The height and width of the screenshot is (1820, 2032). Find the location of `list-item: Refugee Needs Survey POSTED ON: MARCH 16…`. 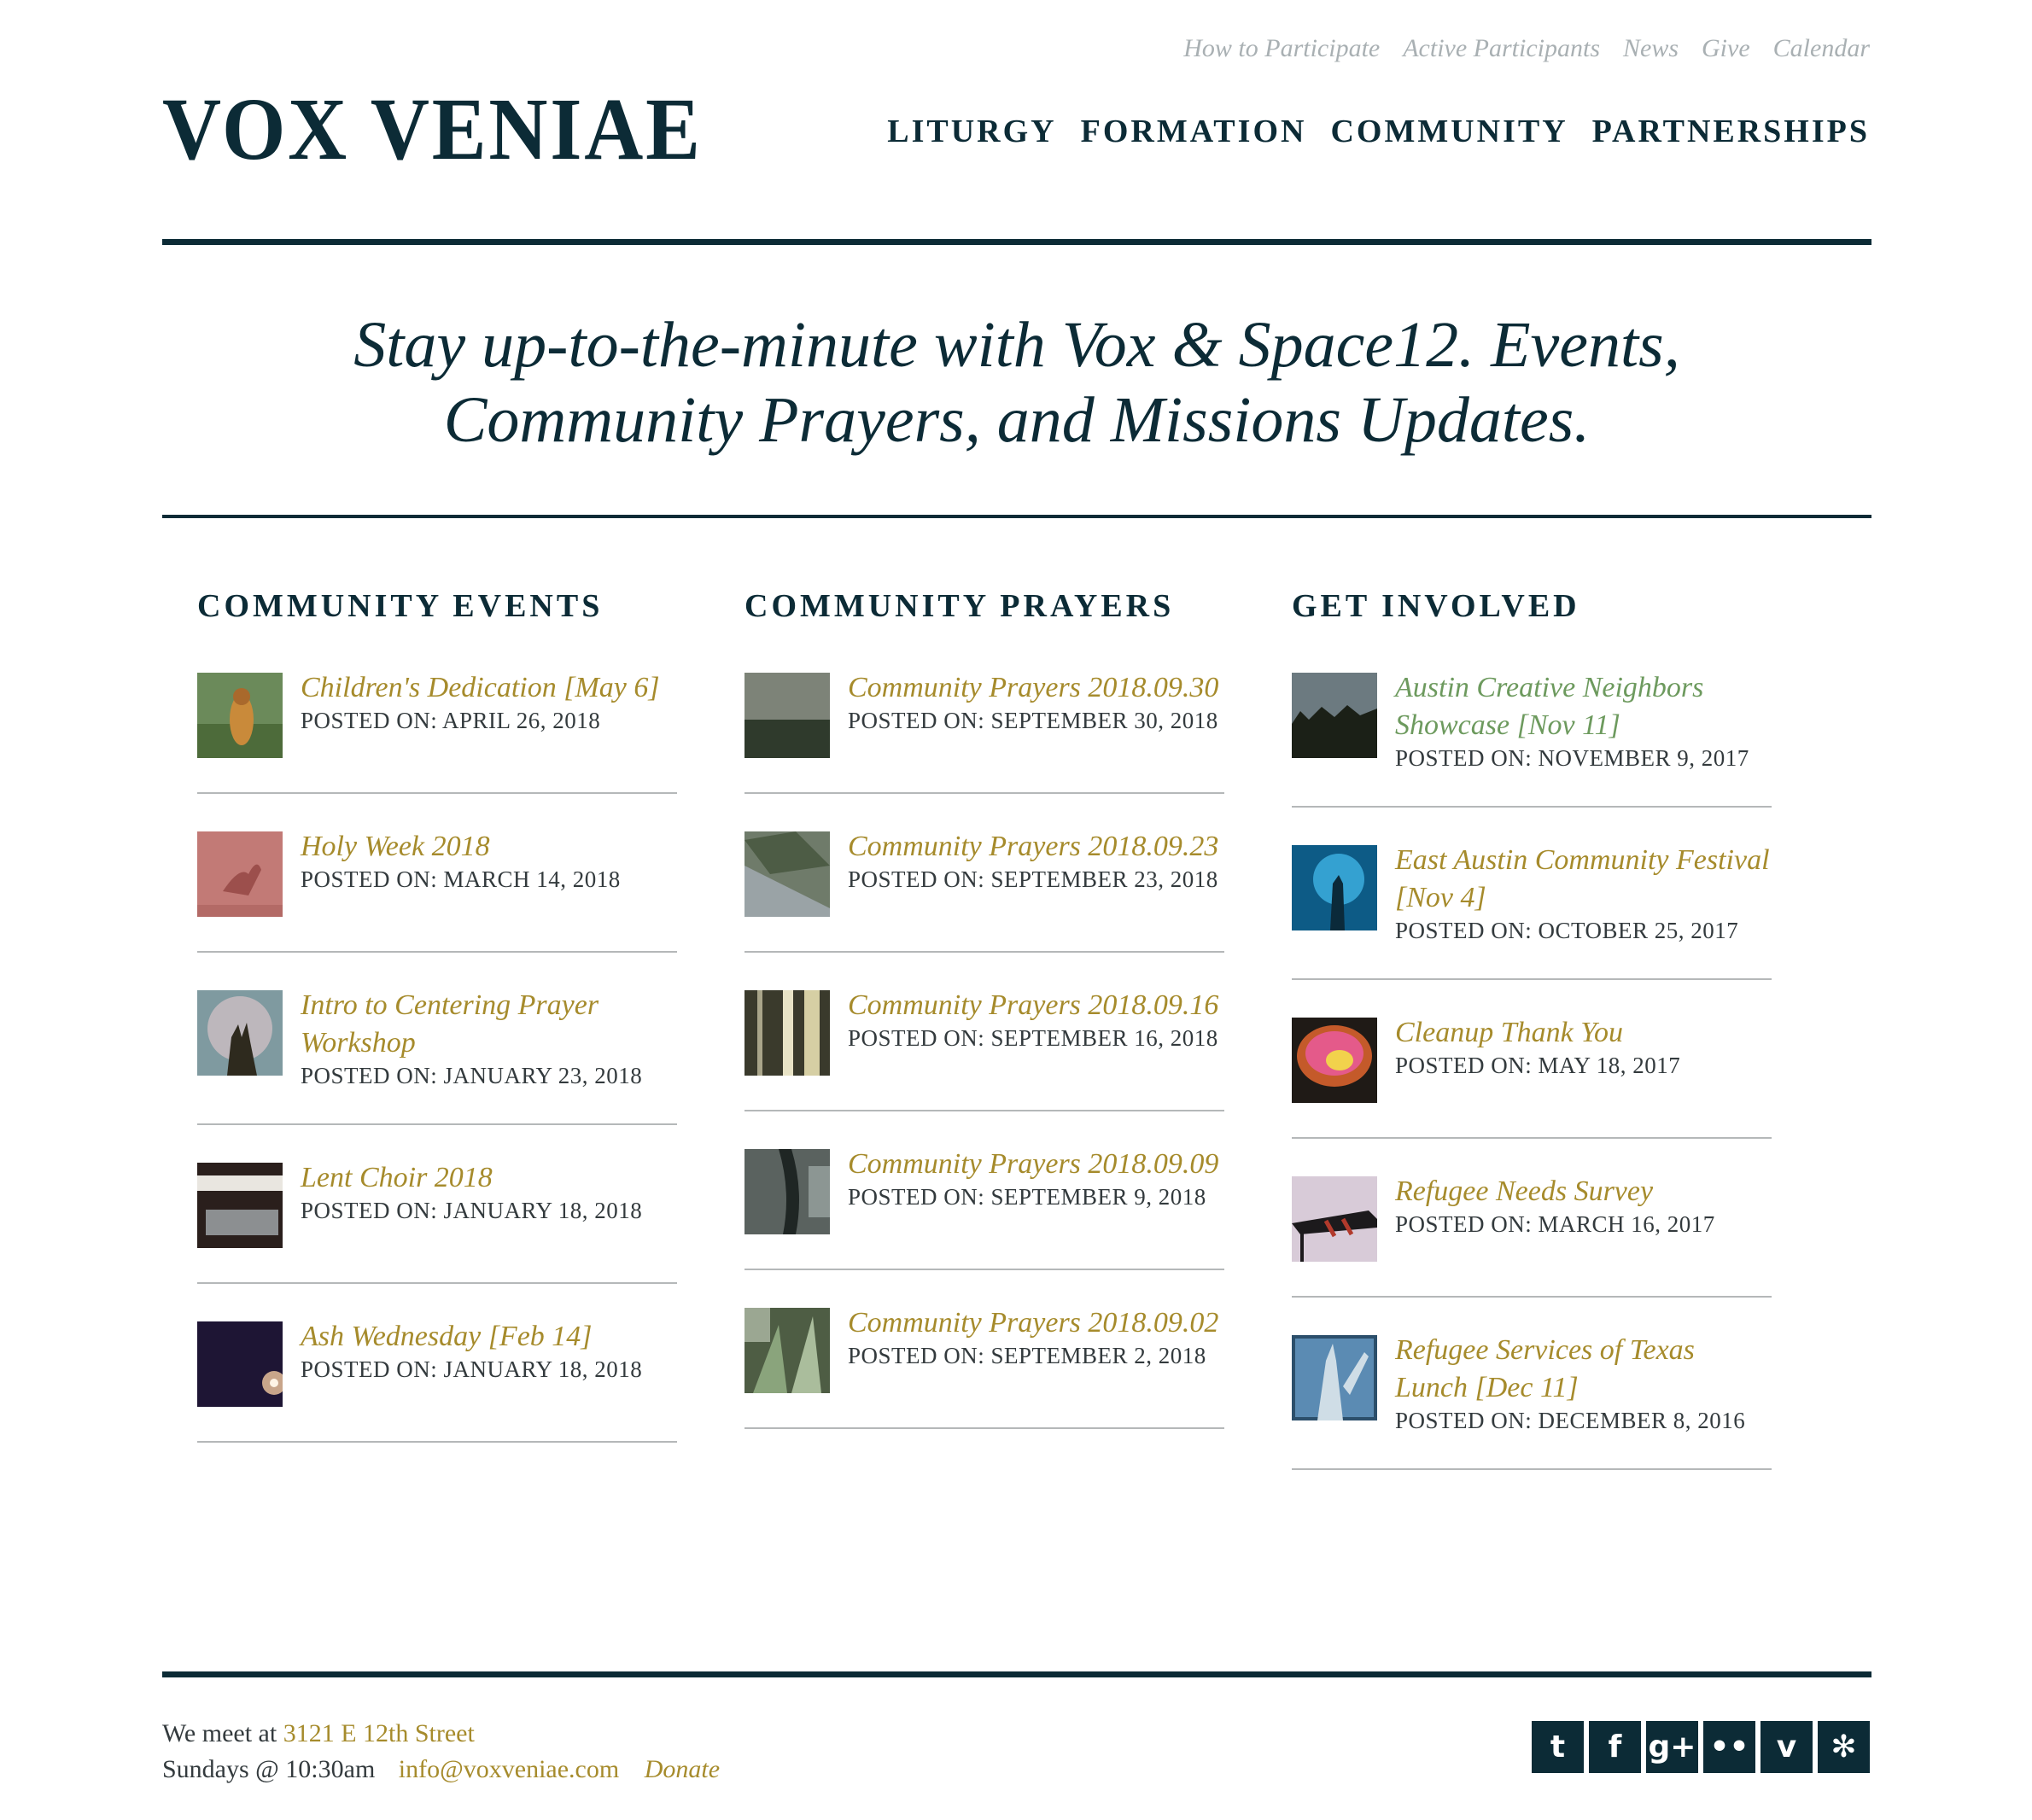

list-item: Refugee Needs Survey POSTED ON: MARCH 16… is located at coordinates (1532, 1236).